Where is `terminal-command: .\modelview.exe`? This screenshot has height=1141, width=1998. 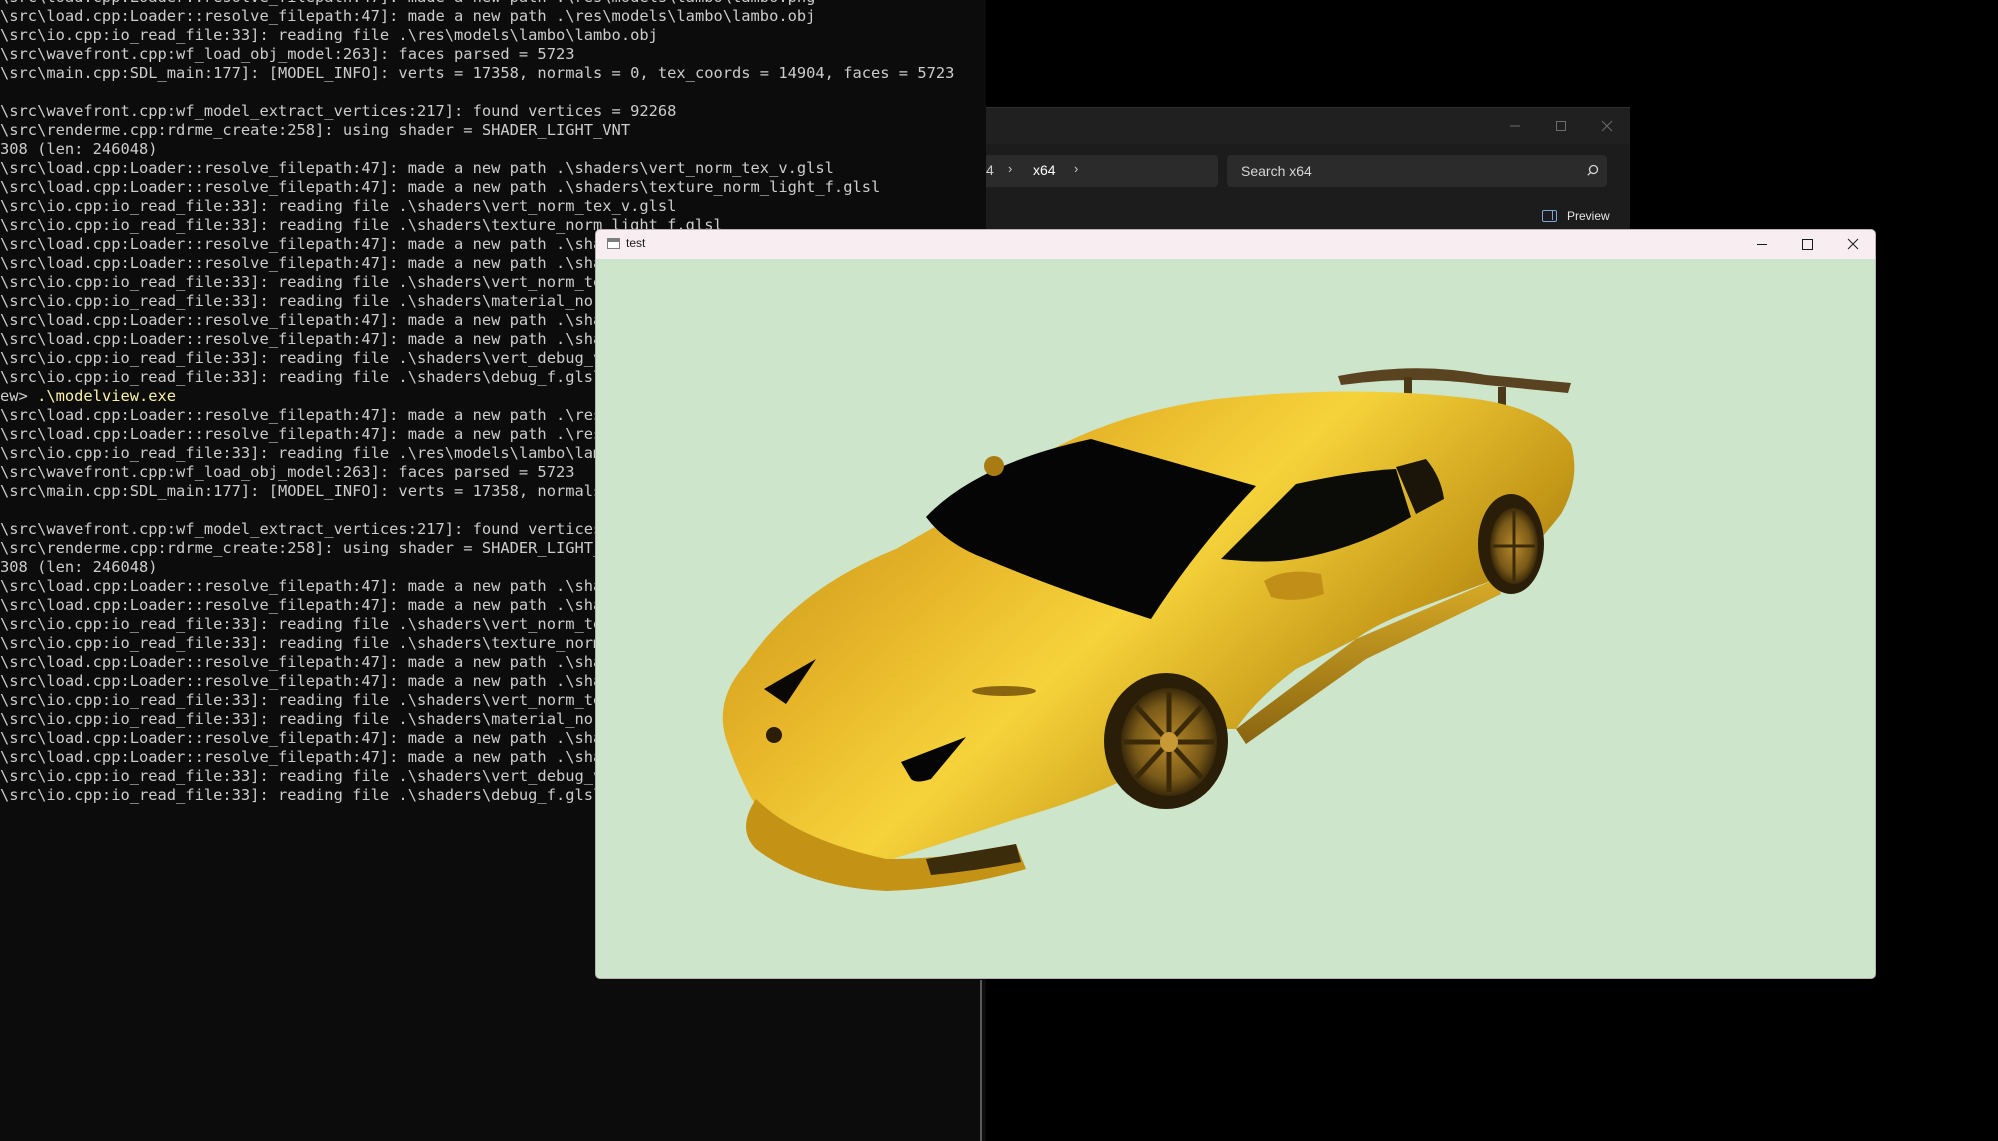
terminal-command: .\modelview.exe is located at coordinates (107, 396).